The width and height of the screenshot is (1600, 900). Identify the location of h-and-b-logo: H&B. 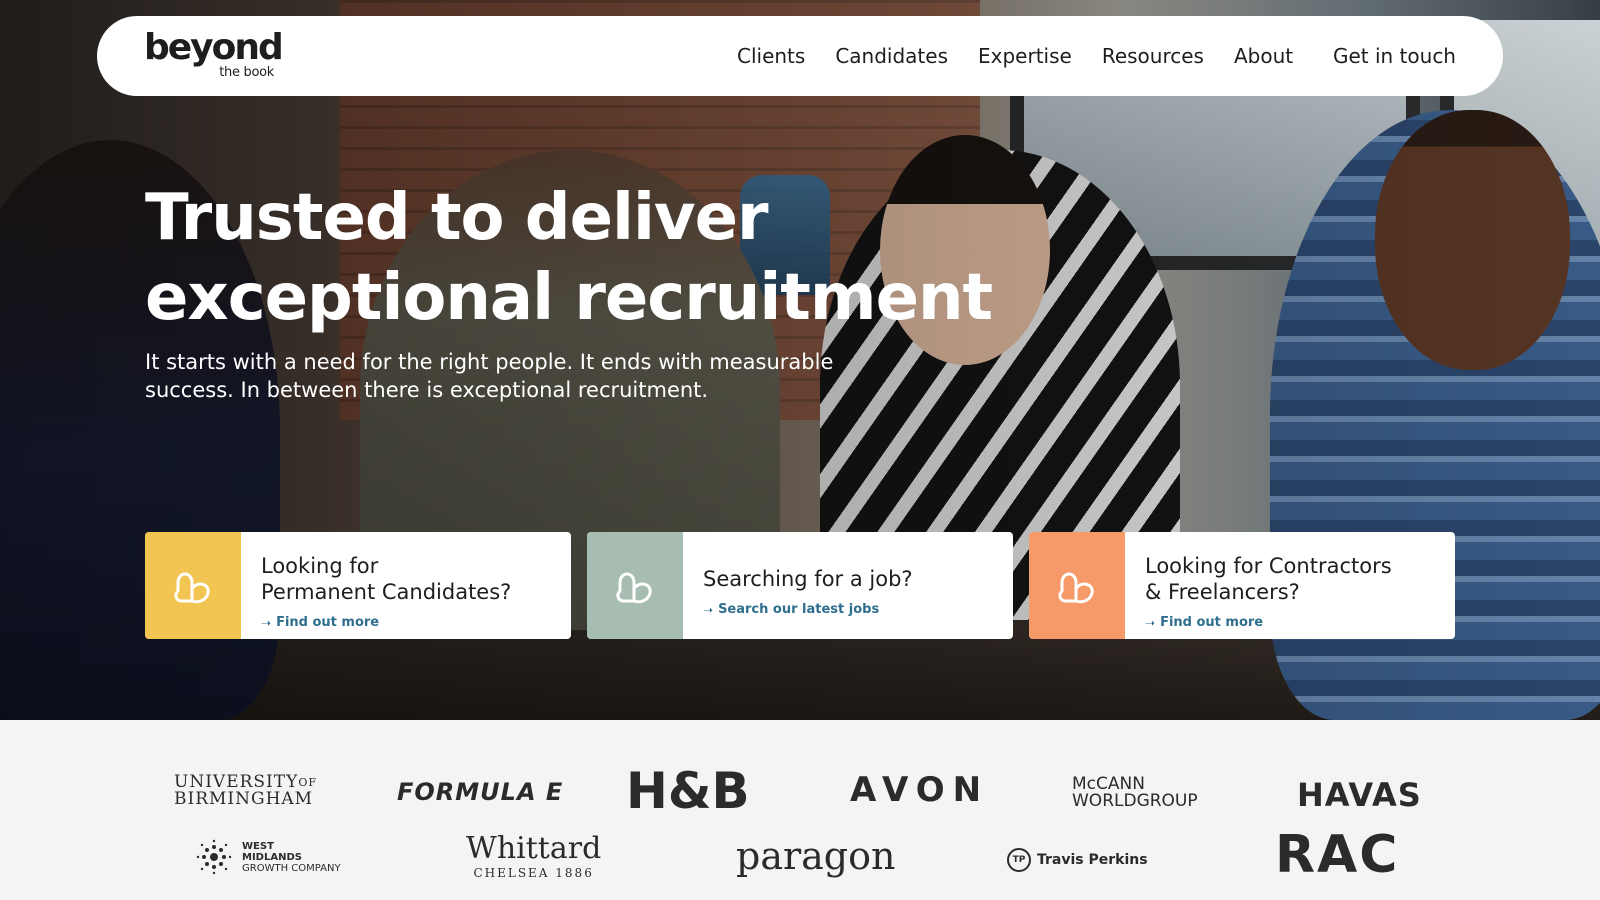
(688, 791).